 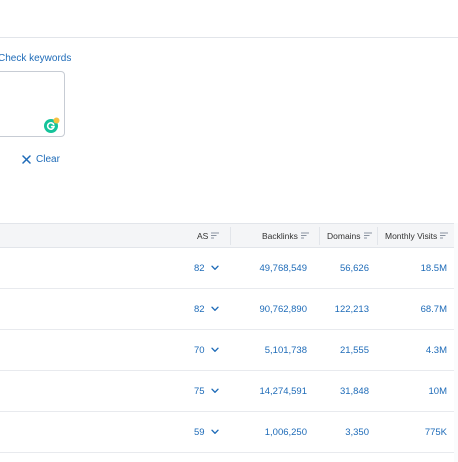 I want to click on column-header-backlinks: Backlinks, so click(x=285, y=235).